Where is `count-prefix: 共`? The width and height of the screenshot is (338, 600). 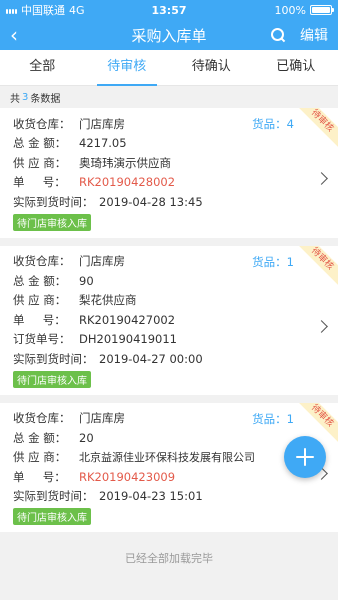 count-prefix: 共 is located at coordinates (15, 99).